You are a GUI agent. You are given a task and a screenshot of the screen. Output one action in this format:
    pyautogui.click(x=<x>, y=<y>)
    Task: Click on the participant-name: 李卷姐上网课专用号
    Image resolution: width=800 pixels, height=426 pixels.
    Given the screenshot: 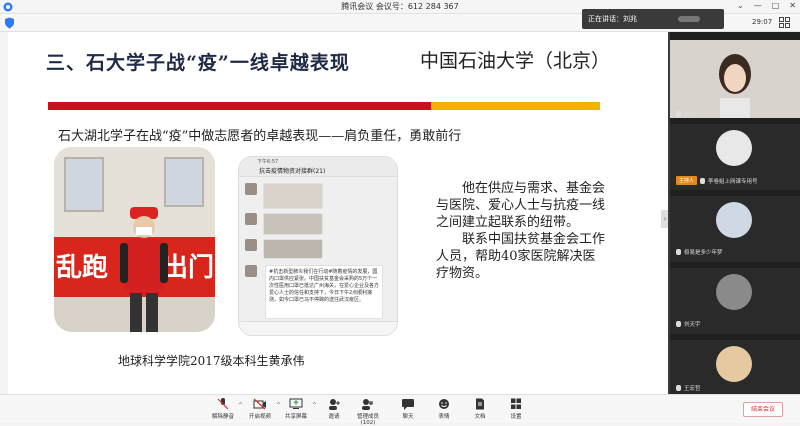 What is the action you would take?
    pyautogui.click(x=733, y=181)
    